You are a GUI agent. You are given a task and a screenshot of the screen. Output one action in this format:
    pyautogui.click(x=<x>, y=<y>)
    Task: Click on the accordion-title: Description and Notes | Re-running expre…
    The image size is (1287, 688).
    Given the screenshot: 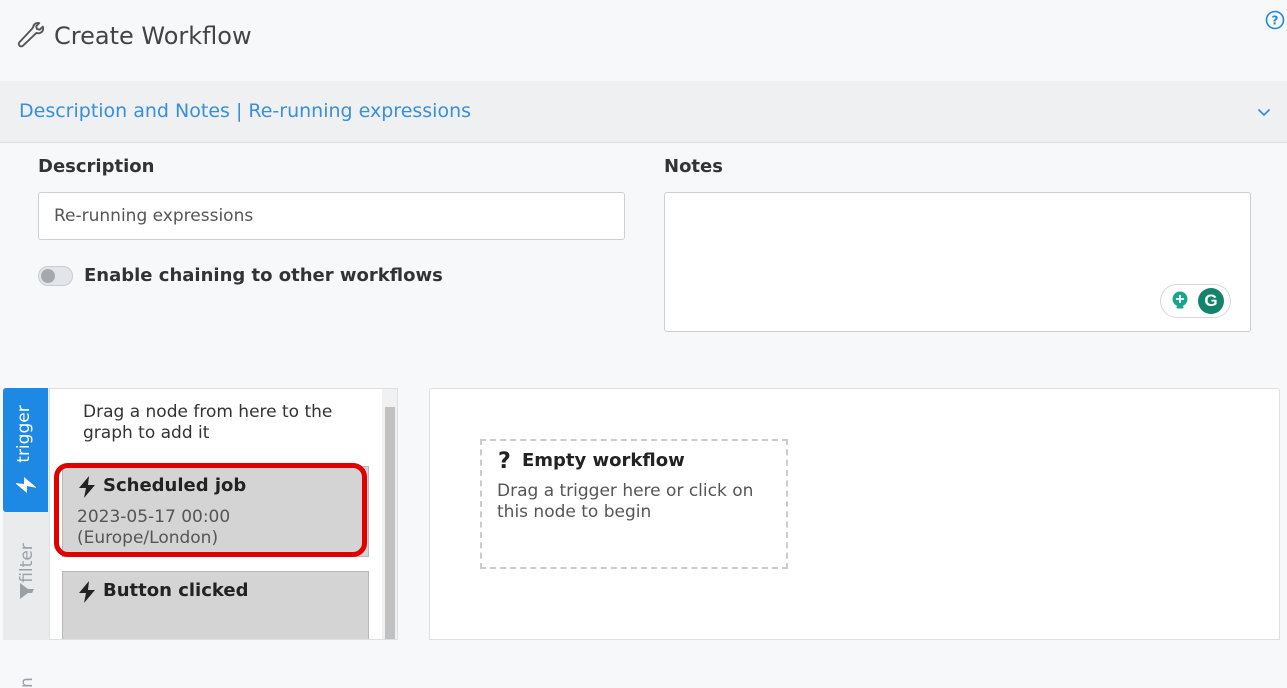 What is the action you would take?
    pyautogui.click(x=245, y=111)
    